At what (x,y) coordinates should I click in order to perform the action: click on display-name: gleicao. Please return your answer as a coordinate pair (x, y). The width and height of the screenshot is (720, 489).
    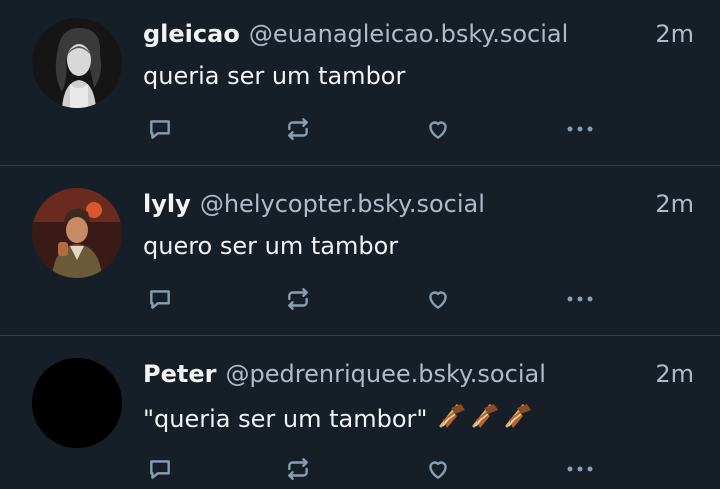
    Looking at the image, I should click on (191, 34).